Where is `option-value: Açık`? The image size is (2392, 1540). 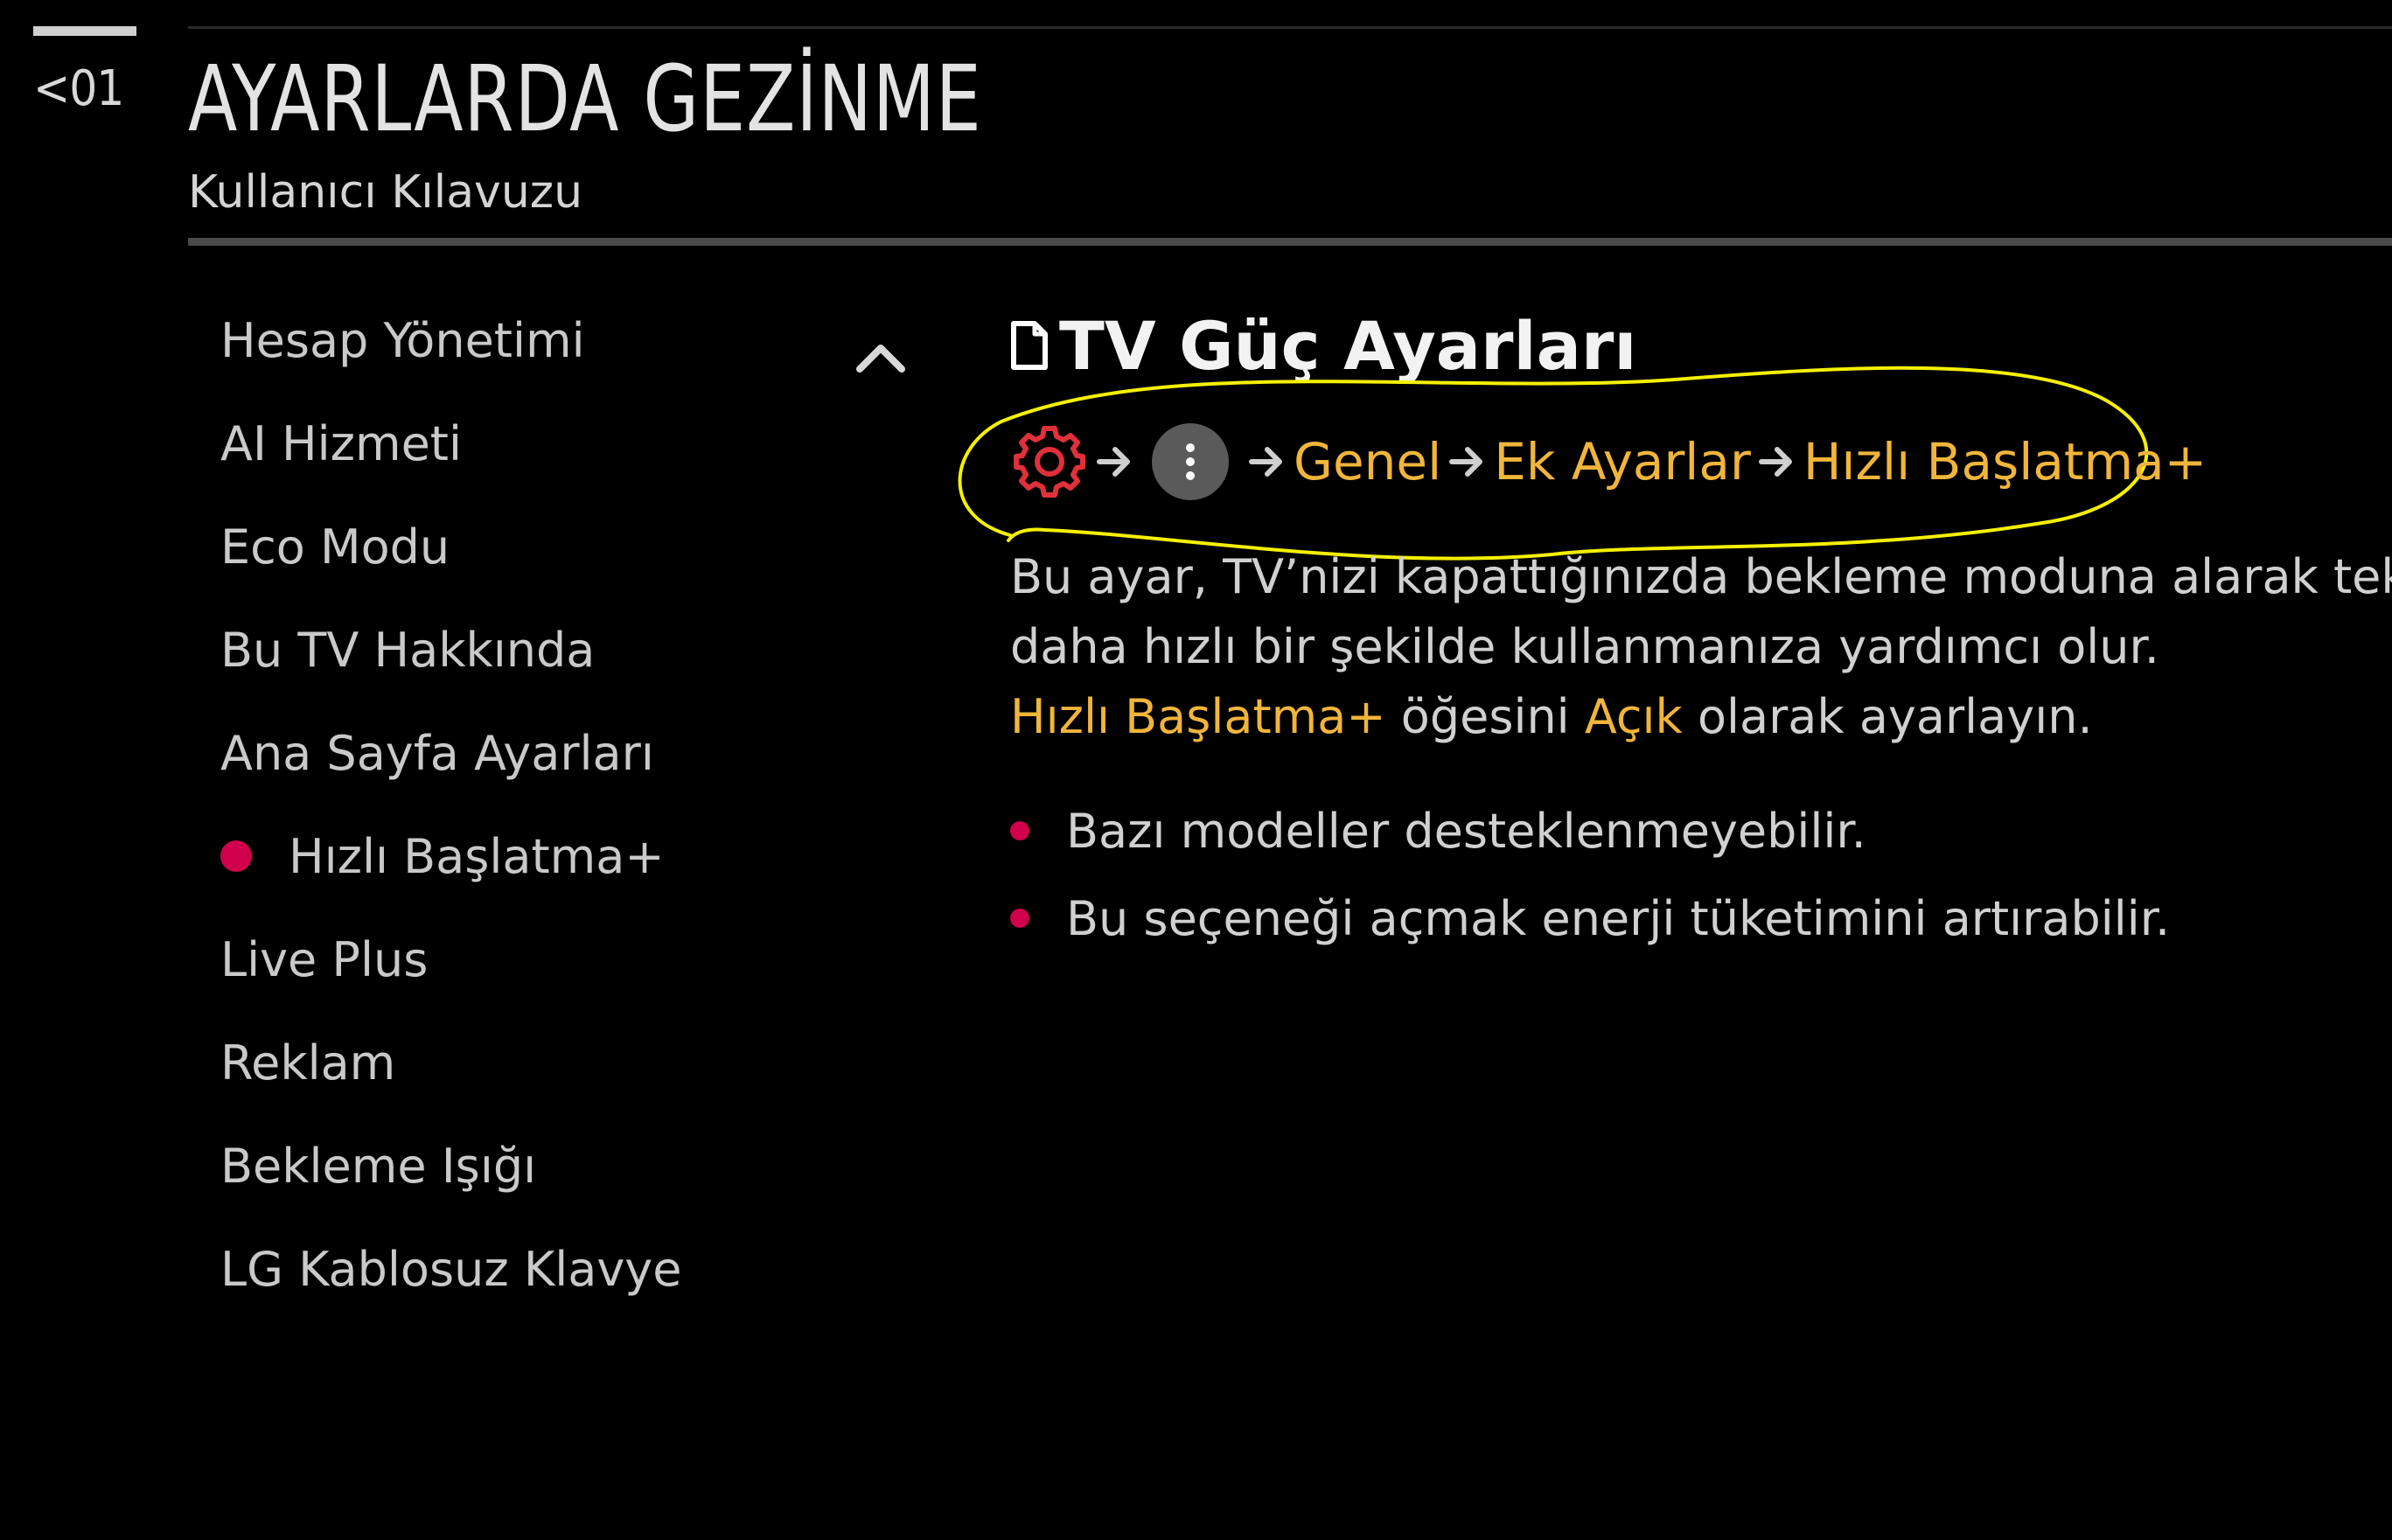 option-value: Açık is located at coordinates (1634, 716).